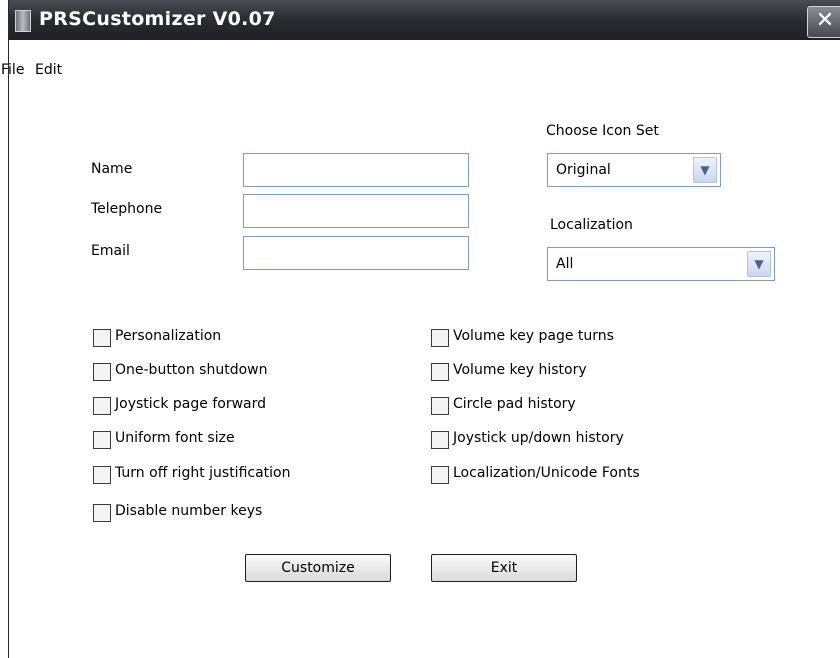 This screenshot has height=658, width=840. I want to click on option-label: Uniform font size, so click(175, 438).